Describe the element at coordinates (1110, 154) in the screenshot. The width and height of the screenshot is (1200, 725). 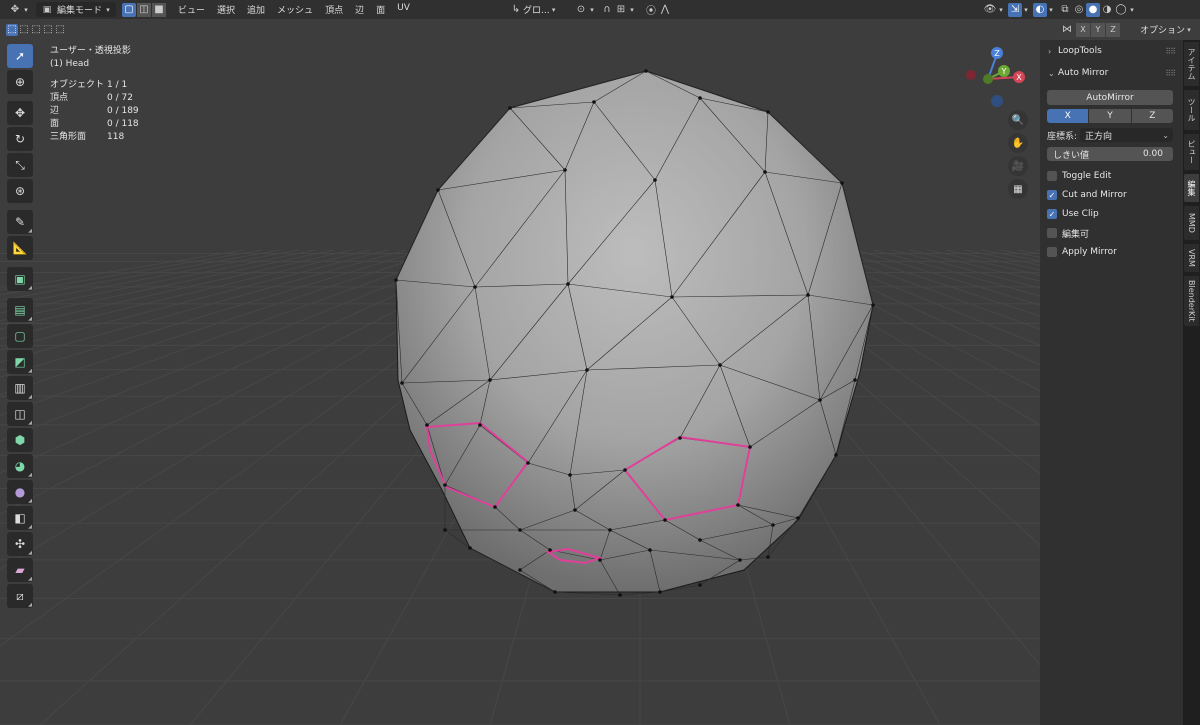
I see `threshold-field: しきい値 0.00` at that location.